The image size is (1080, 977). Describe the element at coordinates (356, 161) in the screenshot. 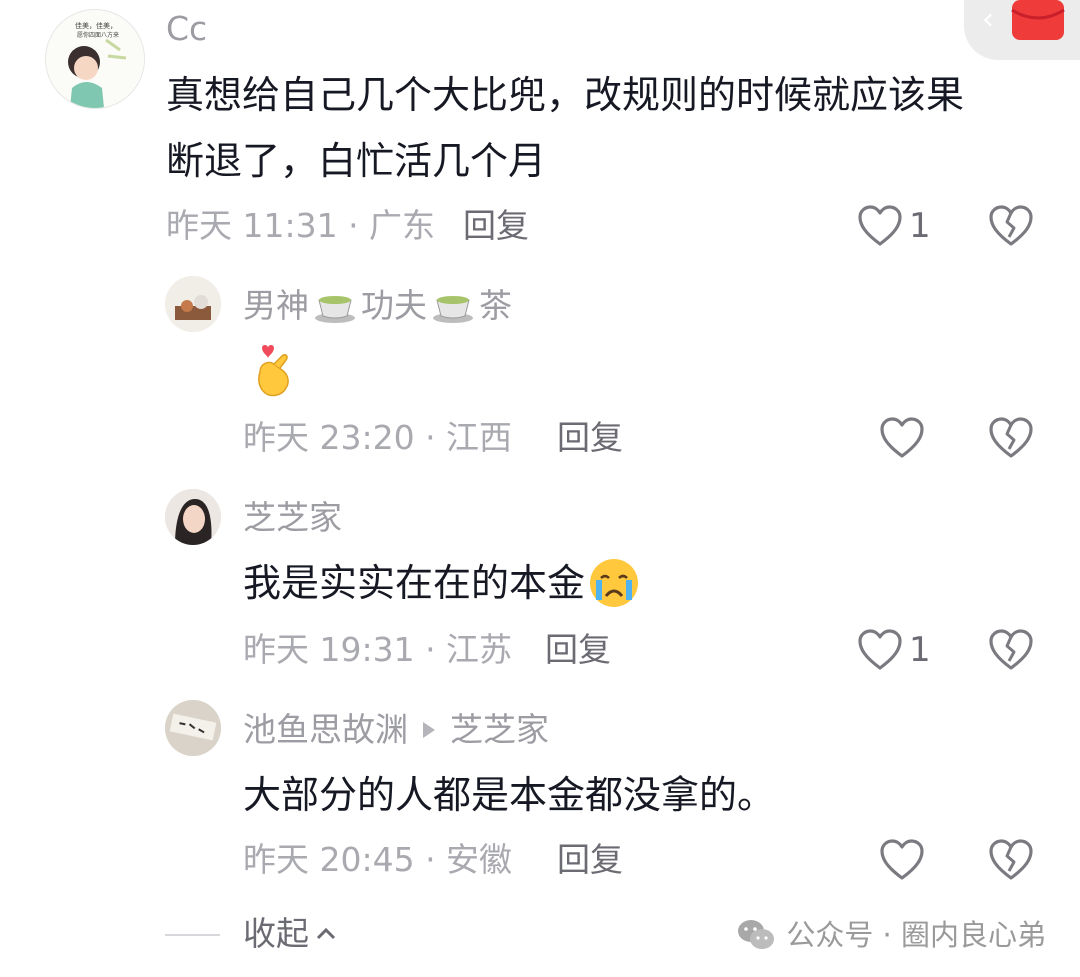

I see `comment-text-line: 断退了，白忙活几个月` at that location.